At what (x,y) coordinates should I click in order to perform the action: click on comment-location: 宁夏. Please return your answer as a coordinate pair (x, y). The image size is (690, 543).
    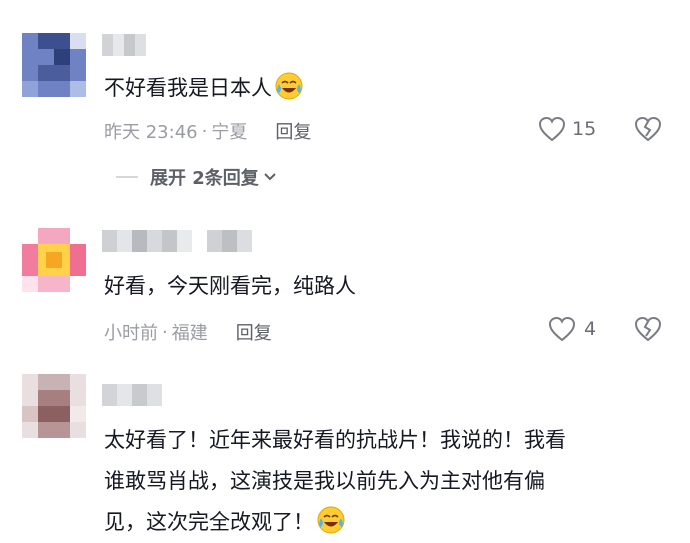
    Looking at the image, I should click on (229, 132).